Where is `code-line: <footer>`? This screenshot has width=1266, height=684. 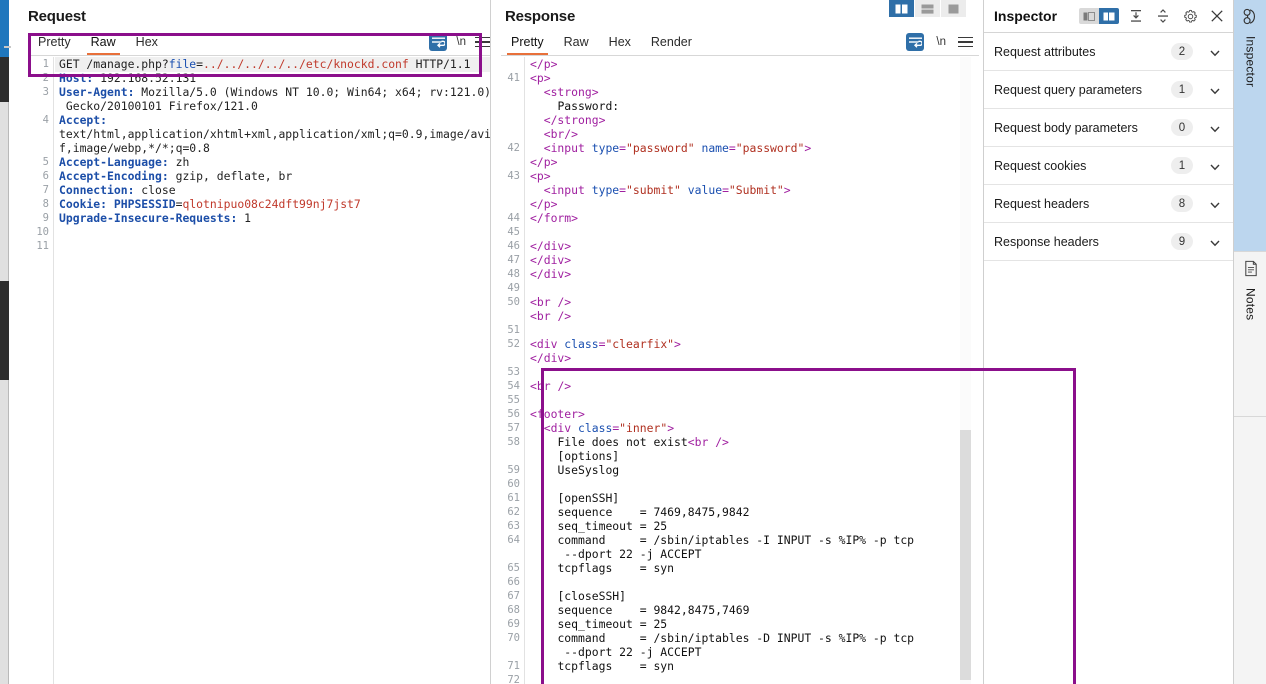
code-line: <footer> is located at coordinates (754, 414).